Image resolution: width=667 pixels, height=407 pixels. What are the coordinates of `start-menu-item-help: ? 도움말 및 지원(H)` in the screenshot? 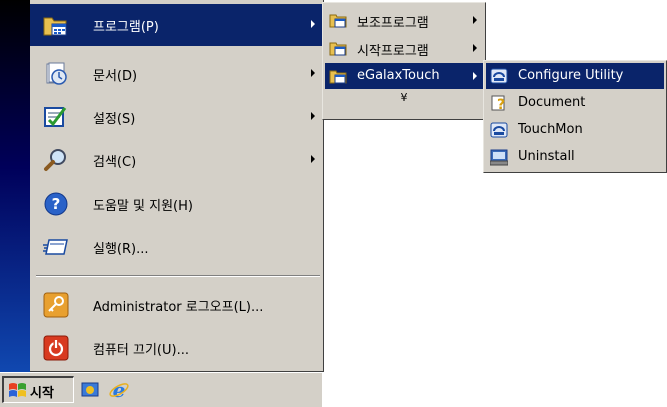 It's located at (176, 204).